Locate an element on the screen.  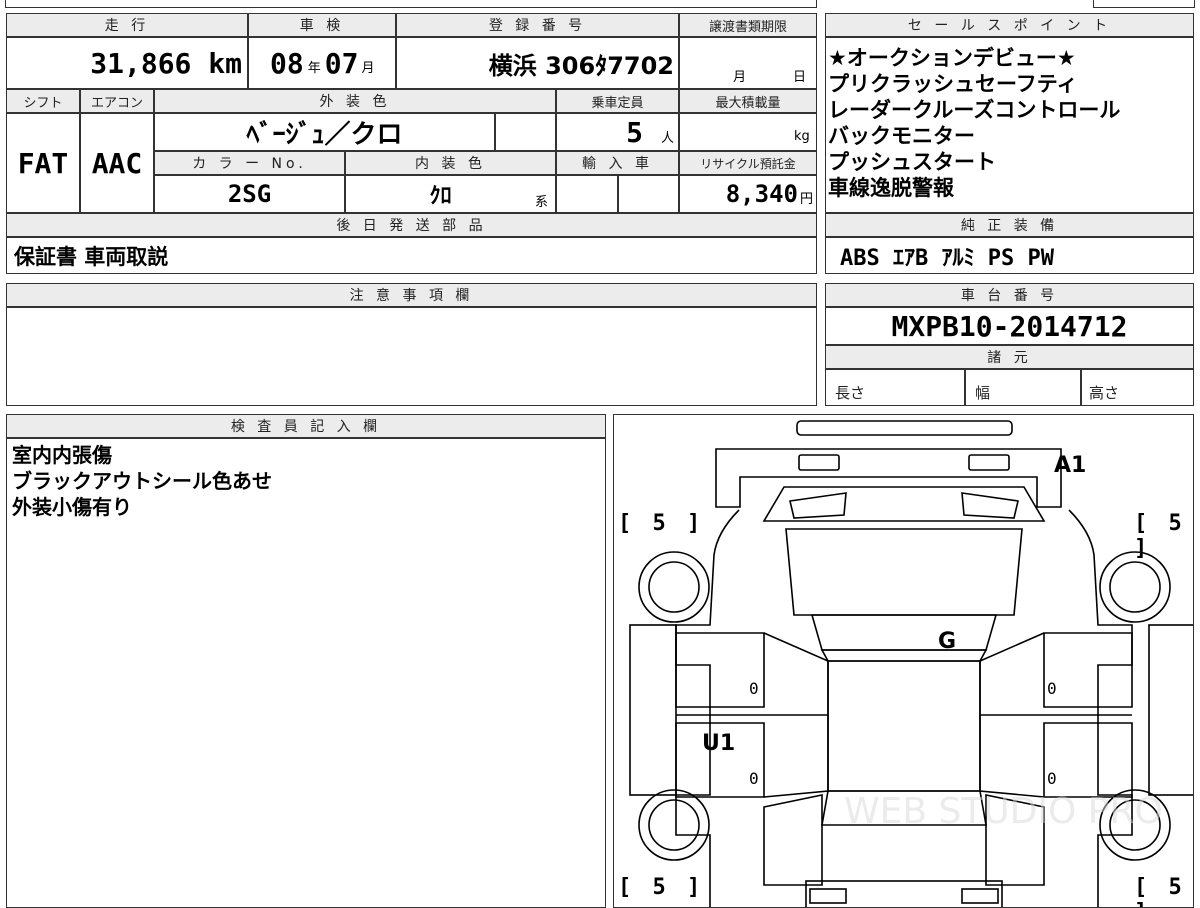
notes-area is located at coordinates (411, 356).